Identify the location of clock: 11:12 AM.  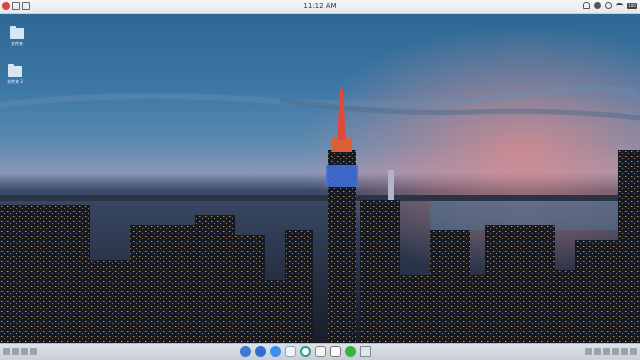
(320, 6).